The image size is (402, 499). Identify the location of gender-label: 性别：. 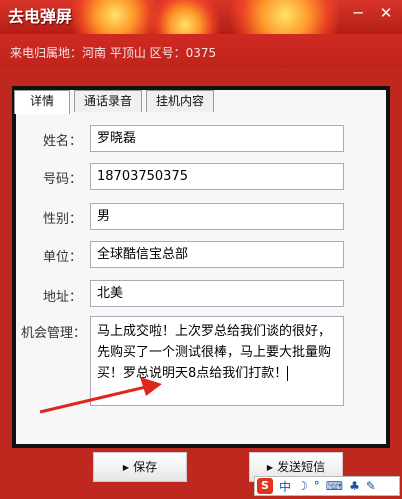
(62, 219).